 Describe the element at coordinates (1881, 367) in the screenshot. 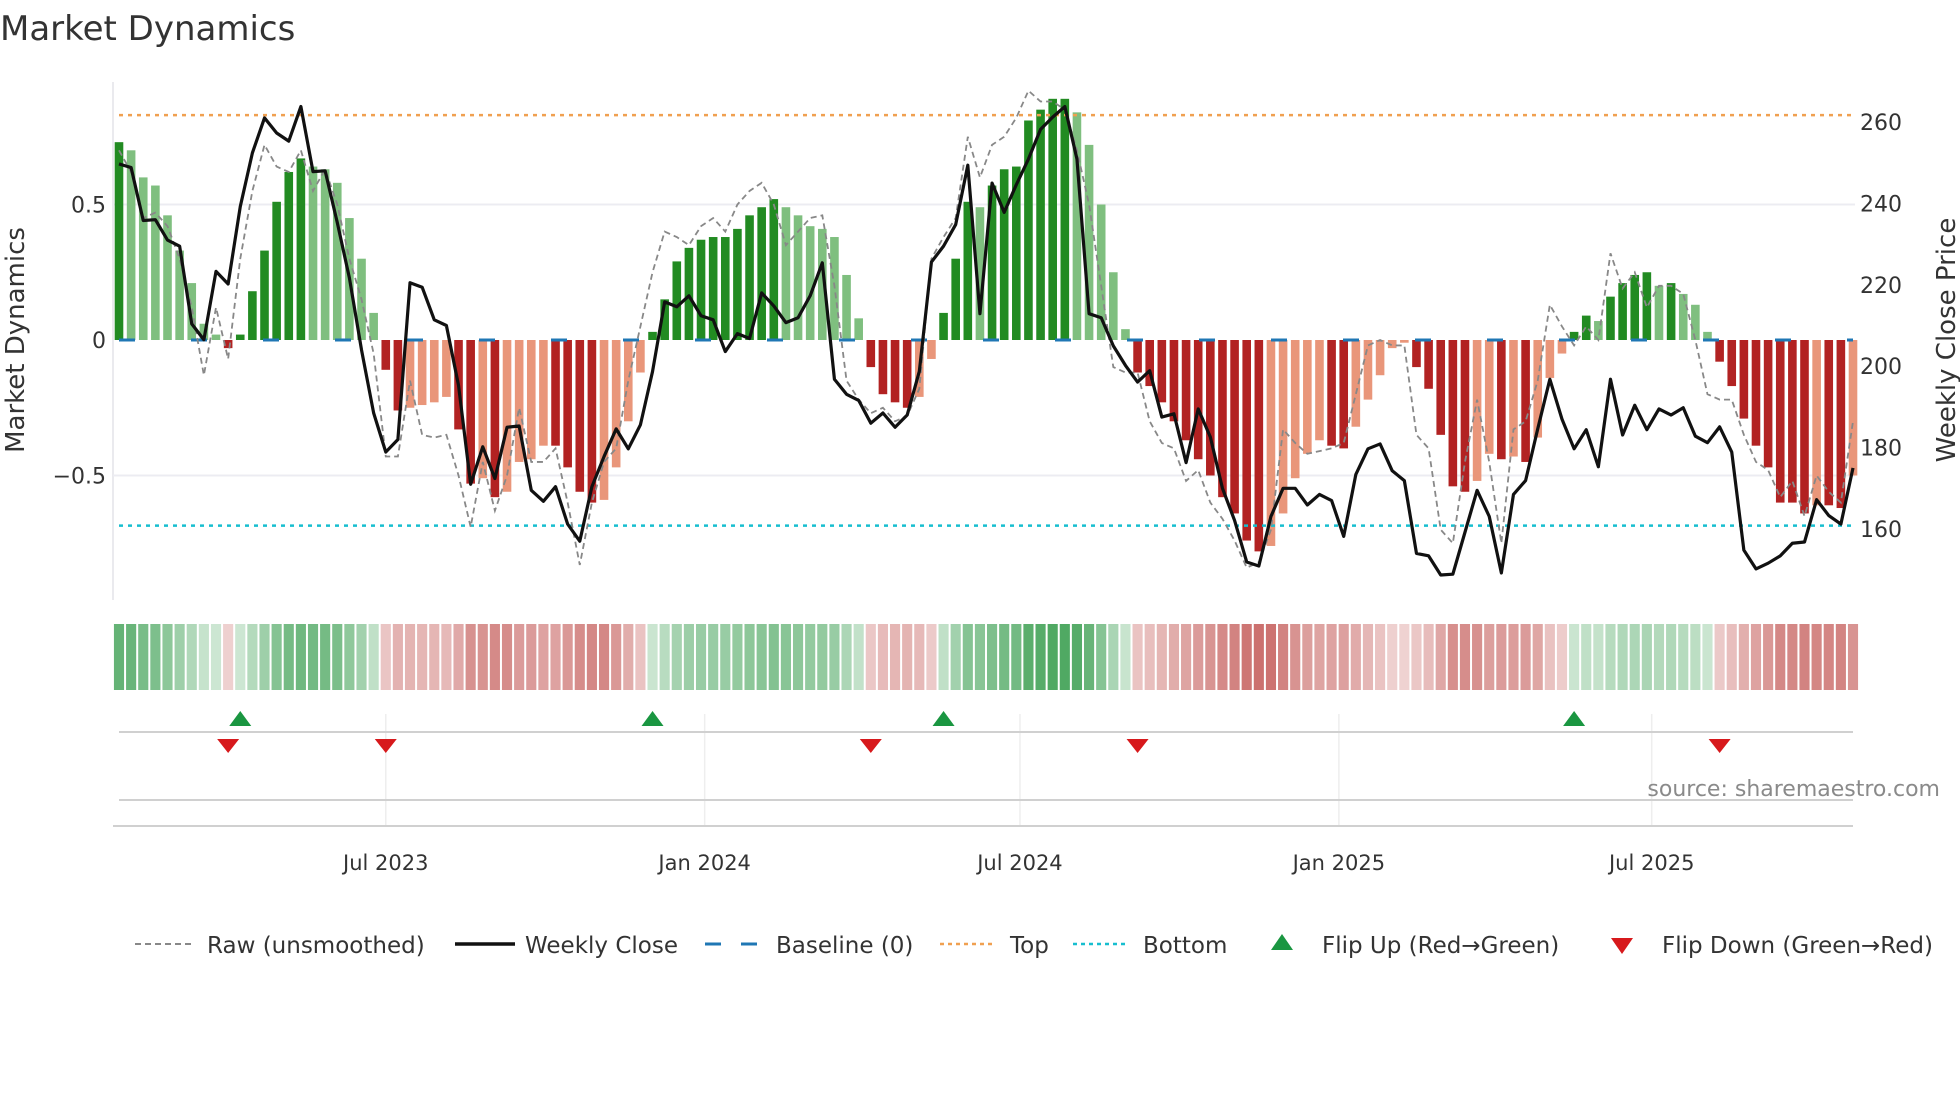

I see `right-tick-label: 200` at that location.